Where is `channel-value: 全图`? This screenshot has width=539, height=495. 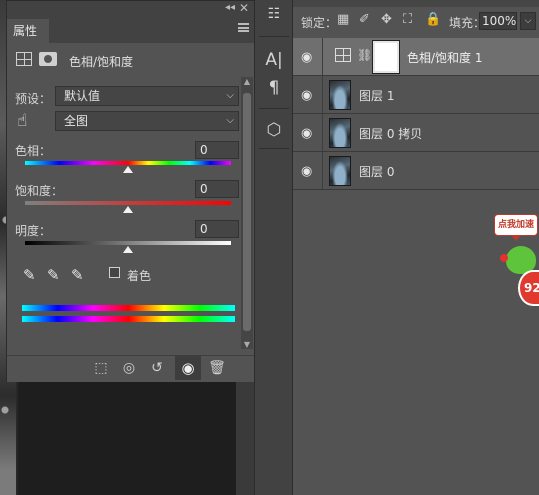 channel-value: 全图 is located at coordinates (76, 121).